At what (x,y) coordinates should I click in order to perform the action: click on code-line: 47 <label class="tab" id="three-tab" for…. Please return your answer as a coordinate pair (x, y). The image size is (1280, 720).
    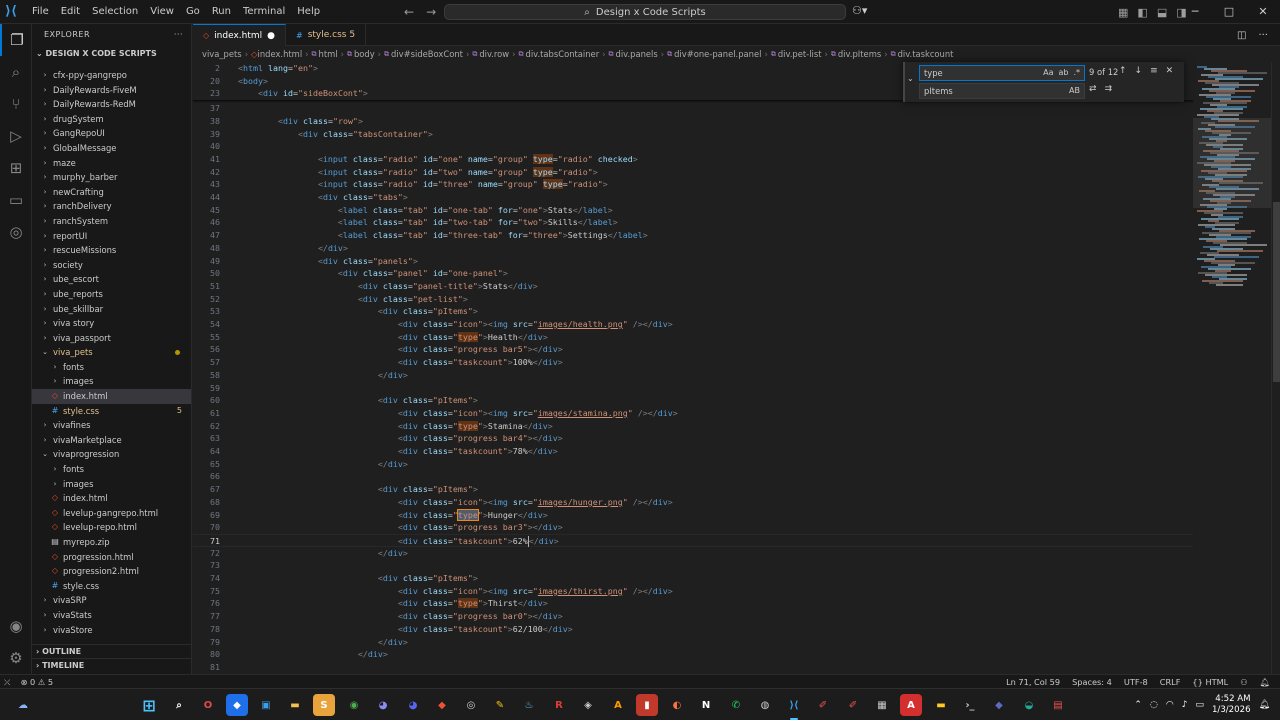
    Looking at the image, I should click on (693, 235).